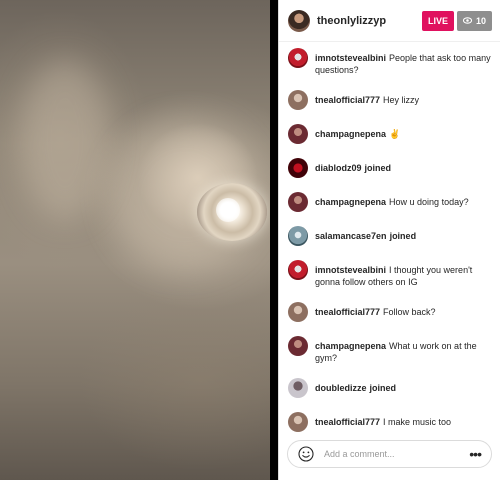 The width and height of the screenshot is (500, 480). I want to click on comment-composer: •••, so click(389, 454).